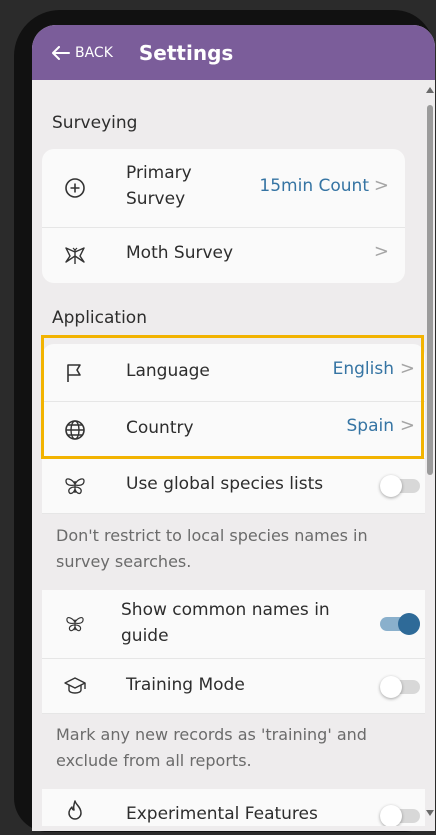 Image resolution: width=436 pixels, height=835 pixels. Describe the element at coordinates (370, 426) in the screenshot. I see `country-value: Spain` at that location.